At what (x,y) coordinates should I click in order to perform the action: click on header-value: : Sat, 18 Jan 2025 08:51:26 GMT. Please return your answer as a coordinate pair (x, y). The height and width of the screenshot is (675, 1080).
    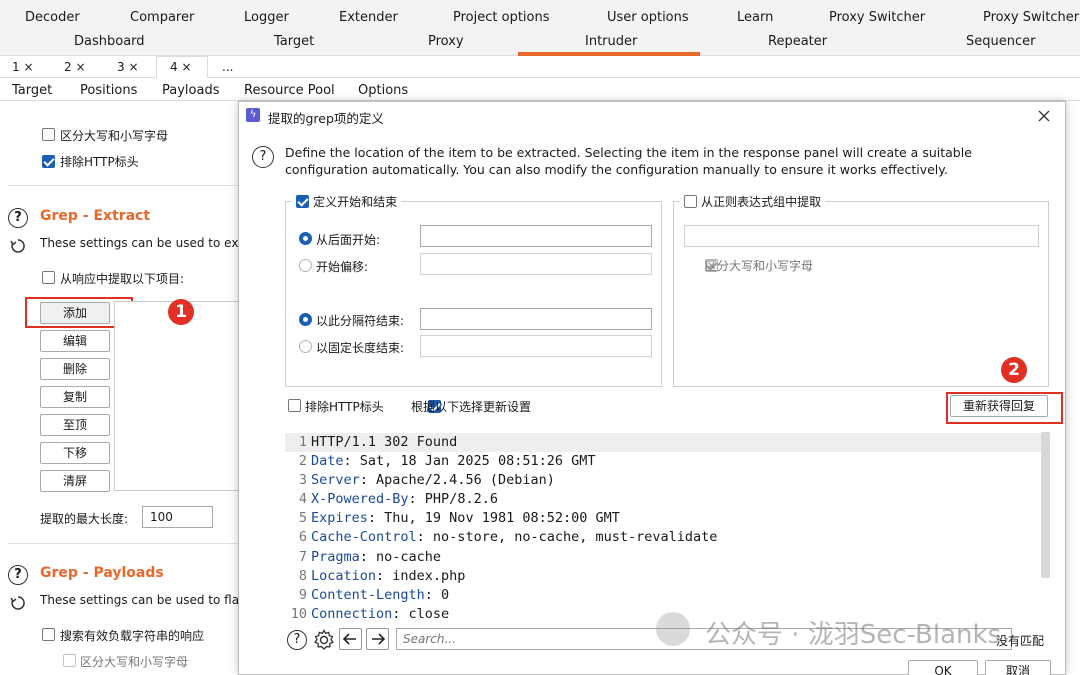
    Looking at the image, I should click on (469, 461).